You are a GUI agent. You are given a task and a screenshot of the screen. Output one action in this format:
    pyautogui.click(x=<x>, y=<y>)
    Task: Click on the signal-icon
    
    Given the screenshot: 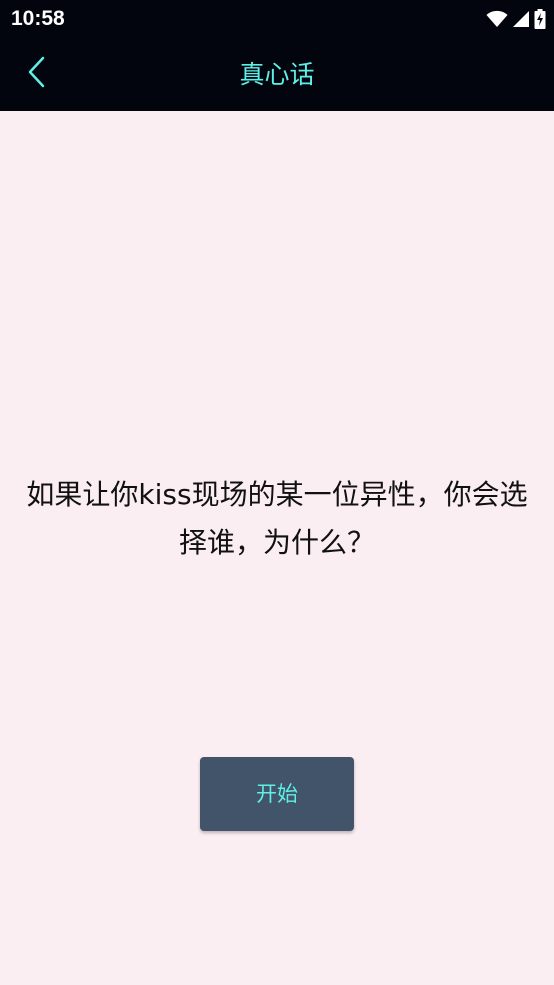 What is the action you would take?
    pyautogui.click(x=521, y=19)
    